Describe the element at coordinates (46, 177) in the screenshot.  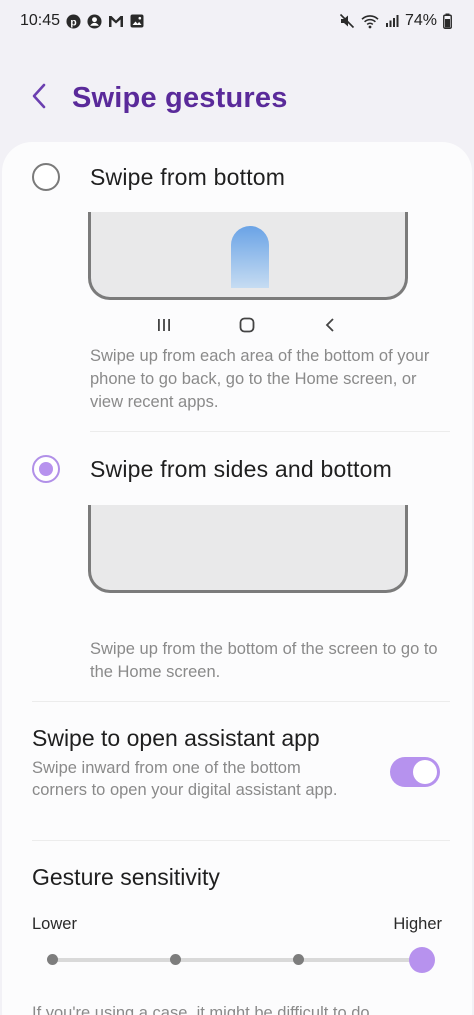
I see `radio-button` at that location.